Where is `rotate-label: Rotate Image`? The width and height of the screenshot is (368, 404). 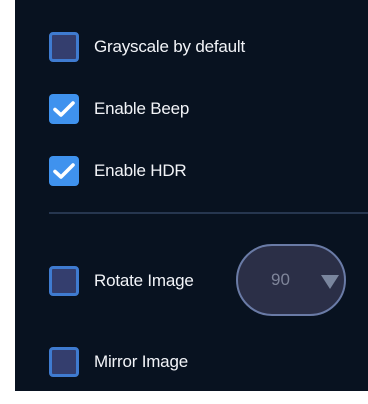
rotate-label: Rotate Image is located at coordinates (144, 280).